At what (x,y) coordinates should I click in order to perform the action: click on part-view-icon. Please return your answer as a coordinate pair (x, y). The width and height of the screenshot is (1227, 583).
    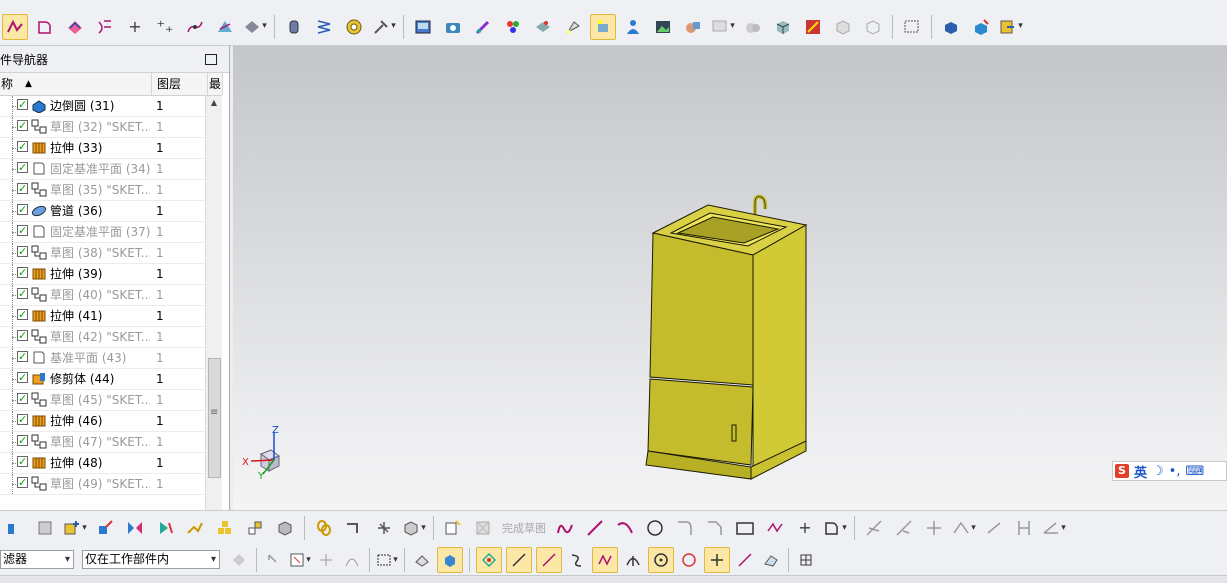
    Looking at the image, I should click on (951, 27).